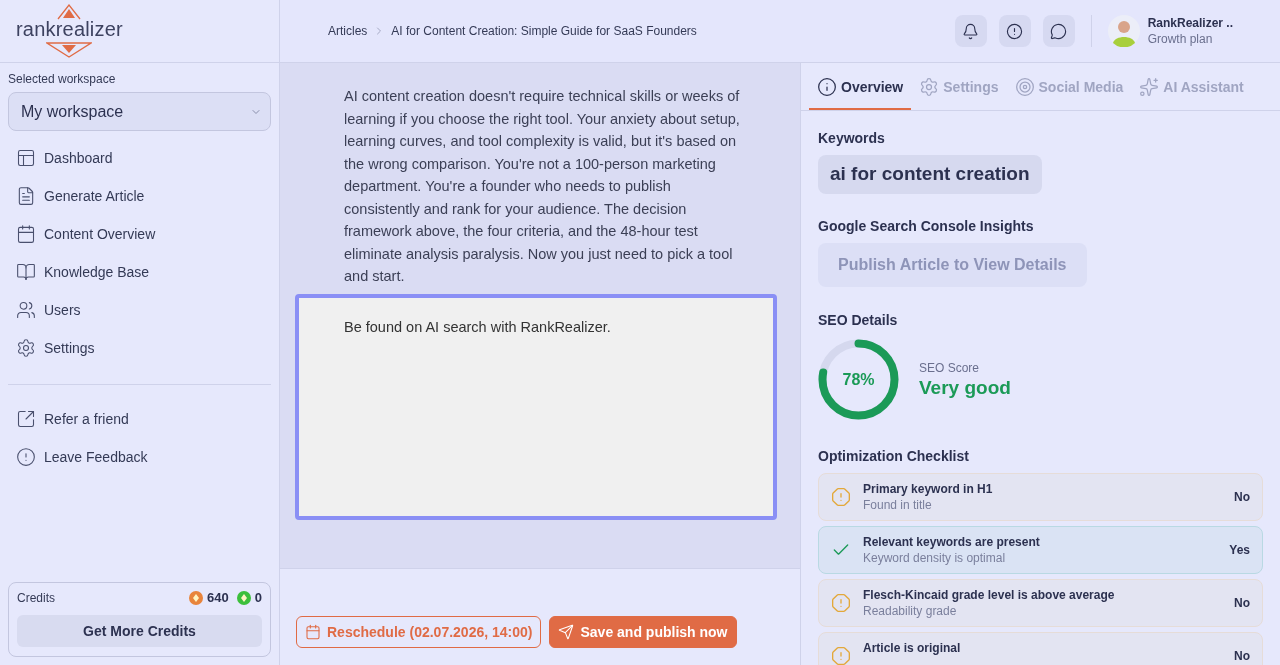 The image size is (1280, 665). What do you see at coordinates (1149, 86) in the screenshot?
I see `sparkles-icon` at bounding box center [1149, 86].